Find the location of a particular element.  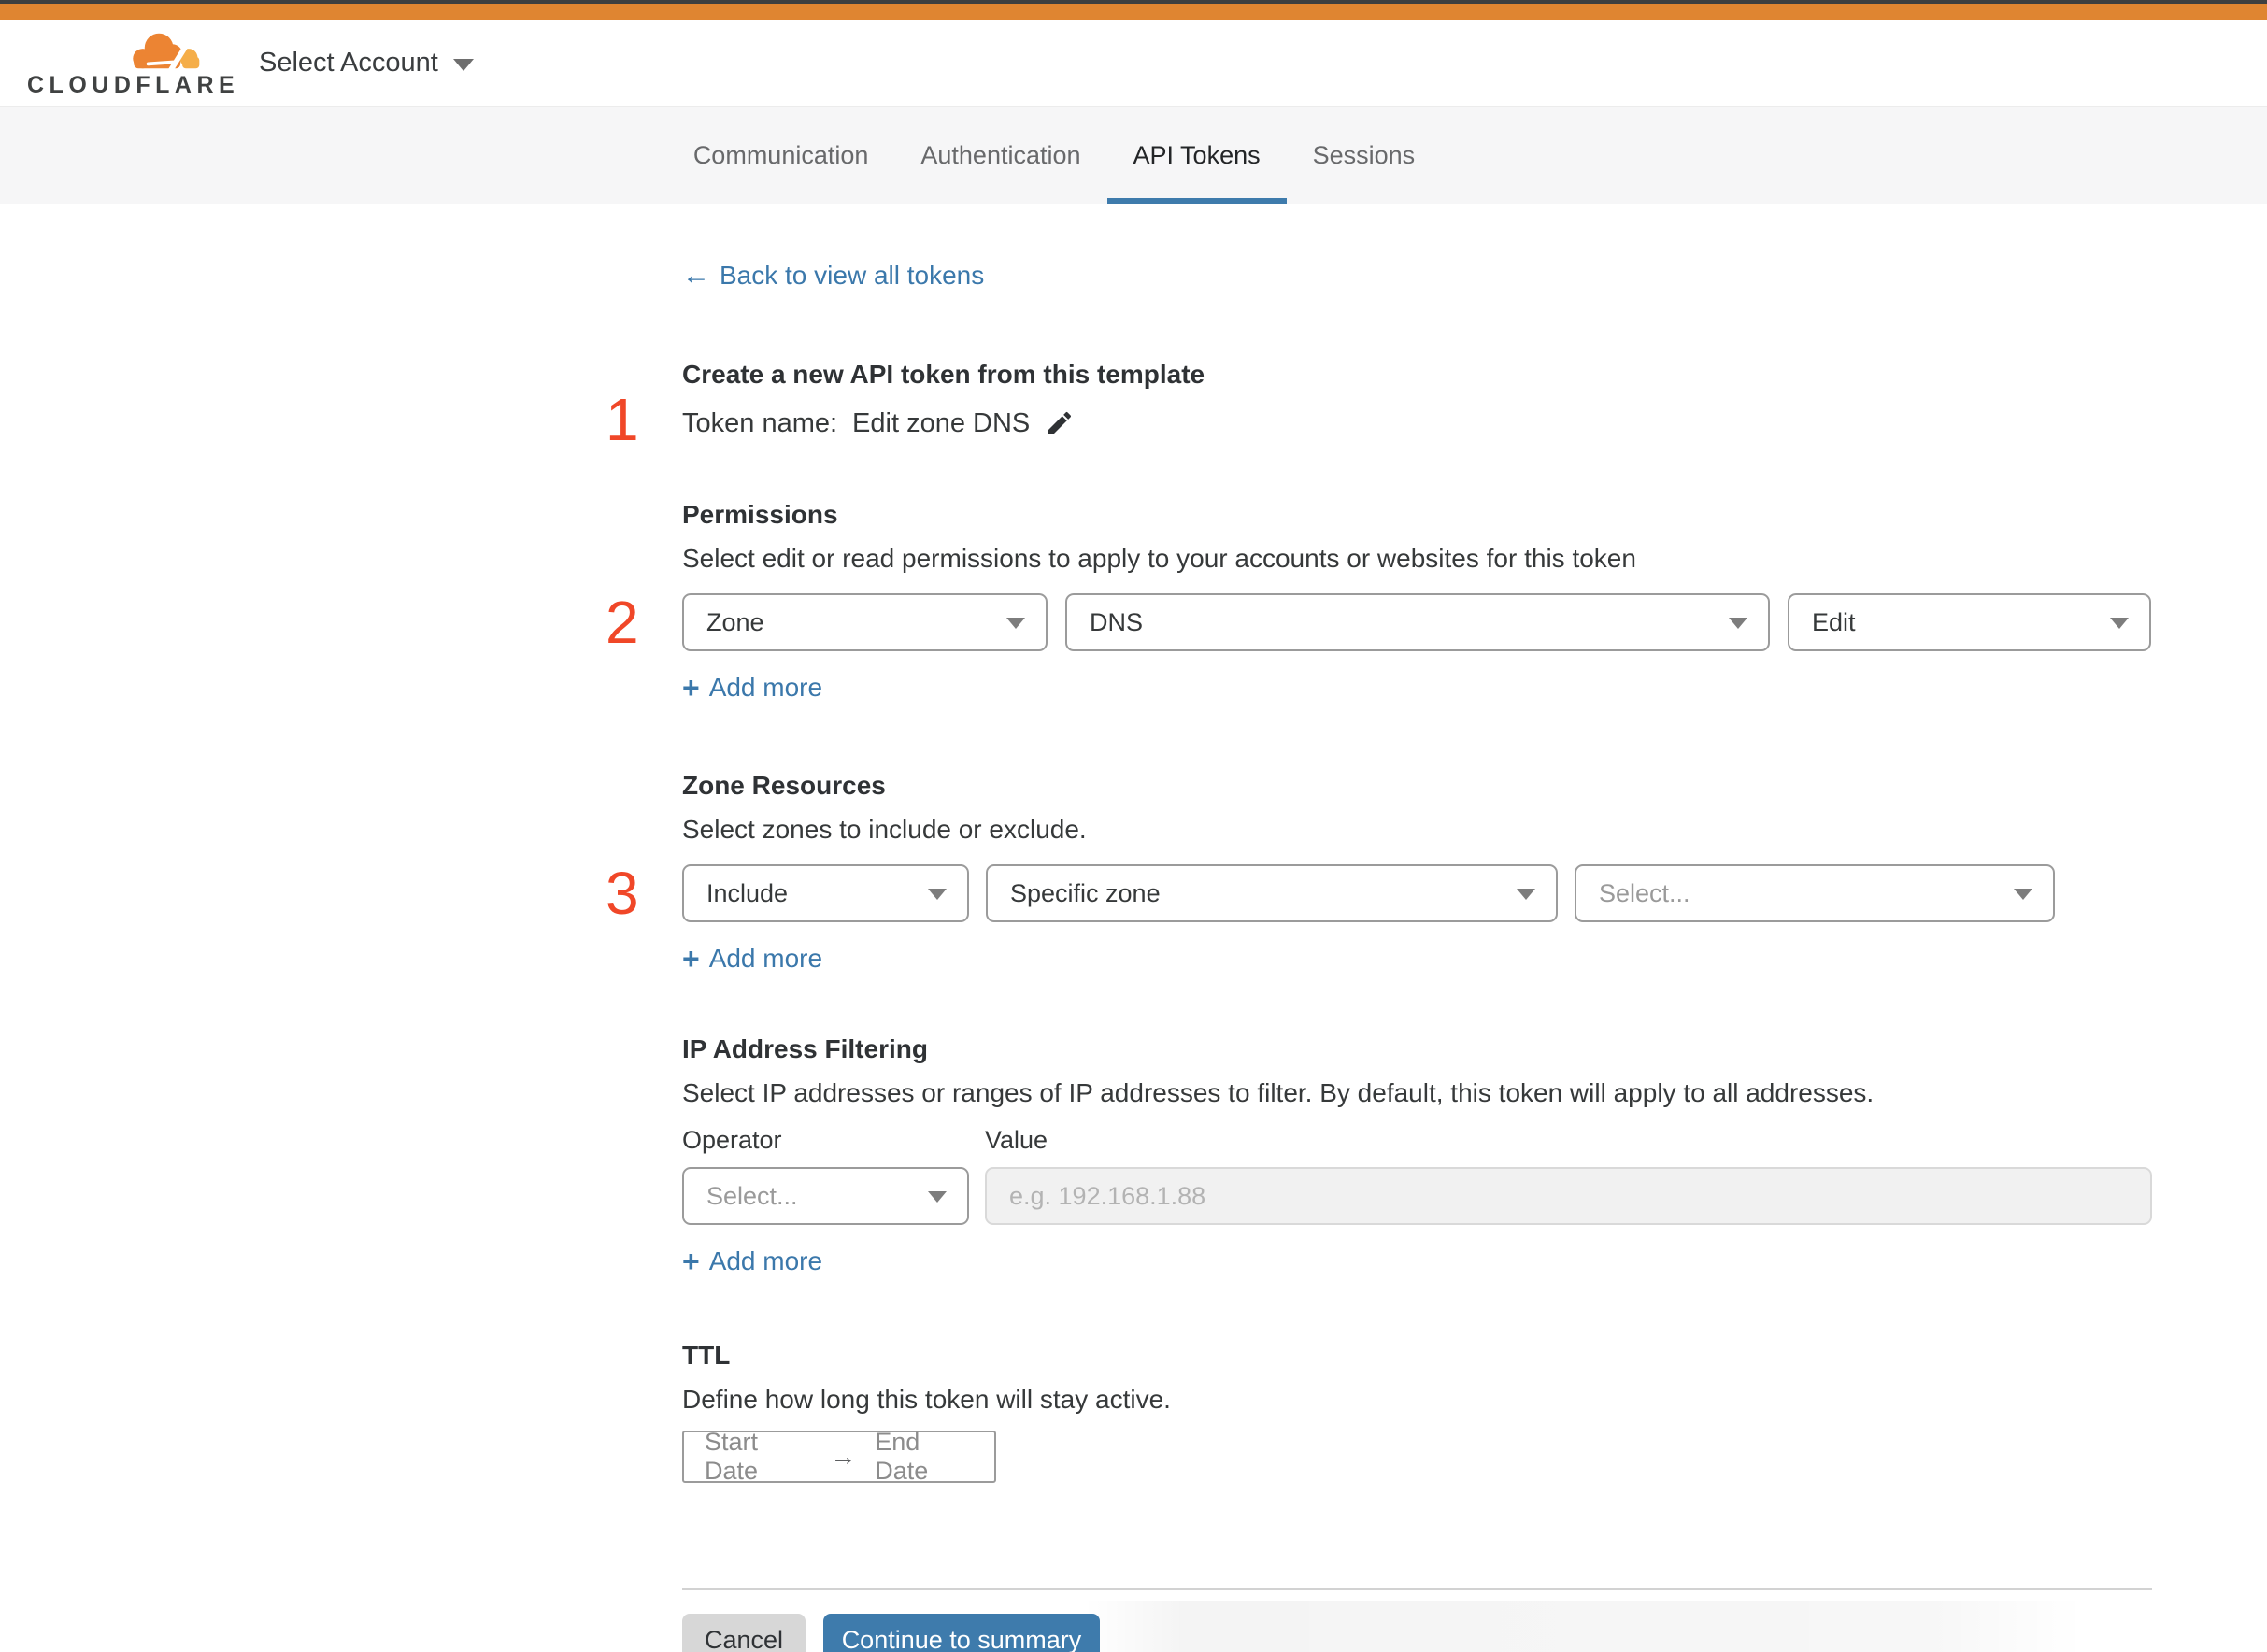

logo-wordmark: CLOUDFLARE is located at coordinates (134, 85).